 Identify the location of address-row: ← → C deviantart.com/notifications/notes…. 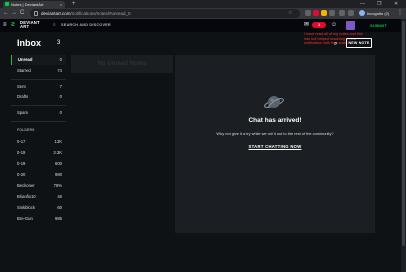
(203, 13).